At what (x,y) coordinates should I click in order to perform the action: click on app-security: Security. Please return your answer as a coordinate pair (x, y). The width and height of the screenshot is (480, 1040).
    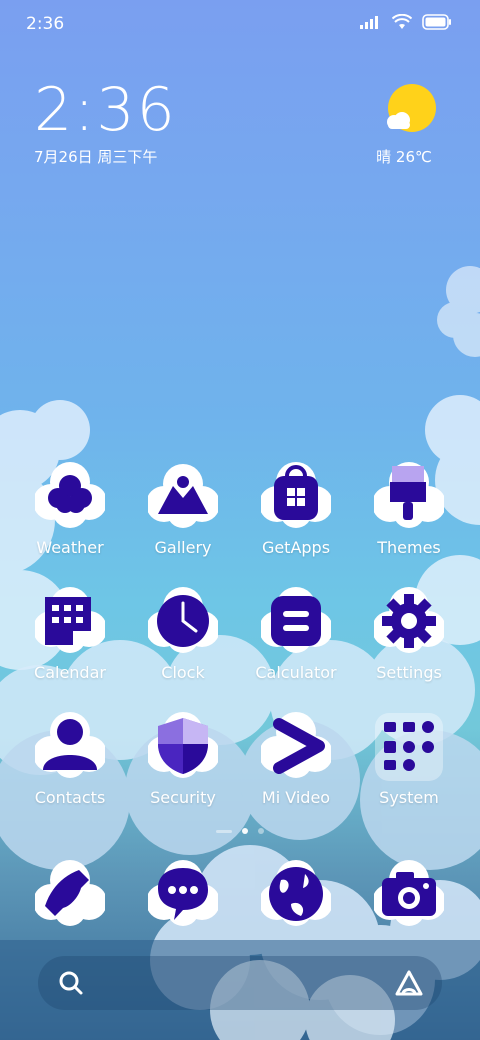
    Looking at the image, I should click on (183, 759).